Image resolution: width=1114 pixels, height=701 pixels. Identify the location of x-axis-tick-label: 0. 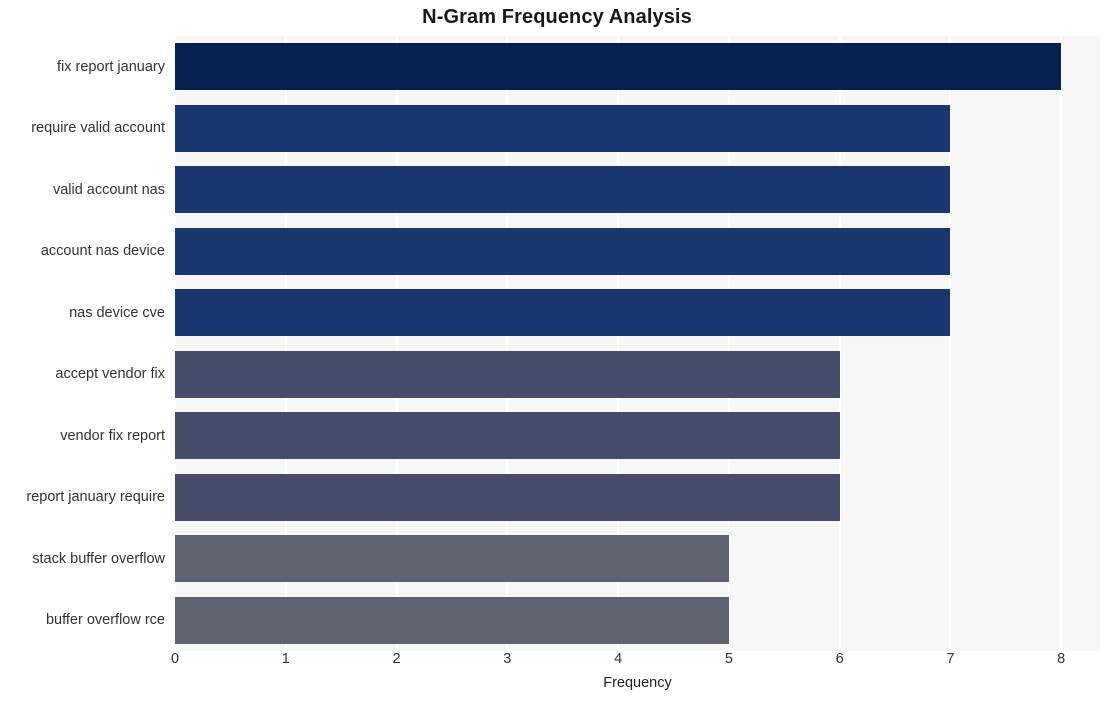
(175, 659).